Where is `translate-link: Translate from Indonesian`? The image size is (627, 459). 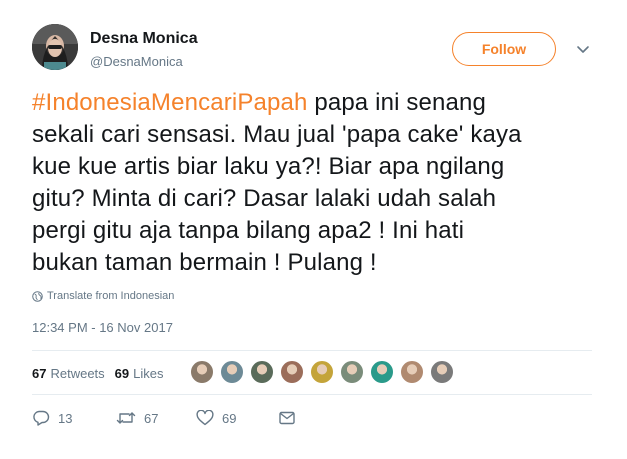
translate-link: Translate from Indonesian is located at coordinates (103, 296).